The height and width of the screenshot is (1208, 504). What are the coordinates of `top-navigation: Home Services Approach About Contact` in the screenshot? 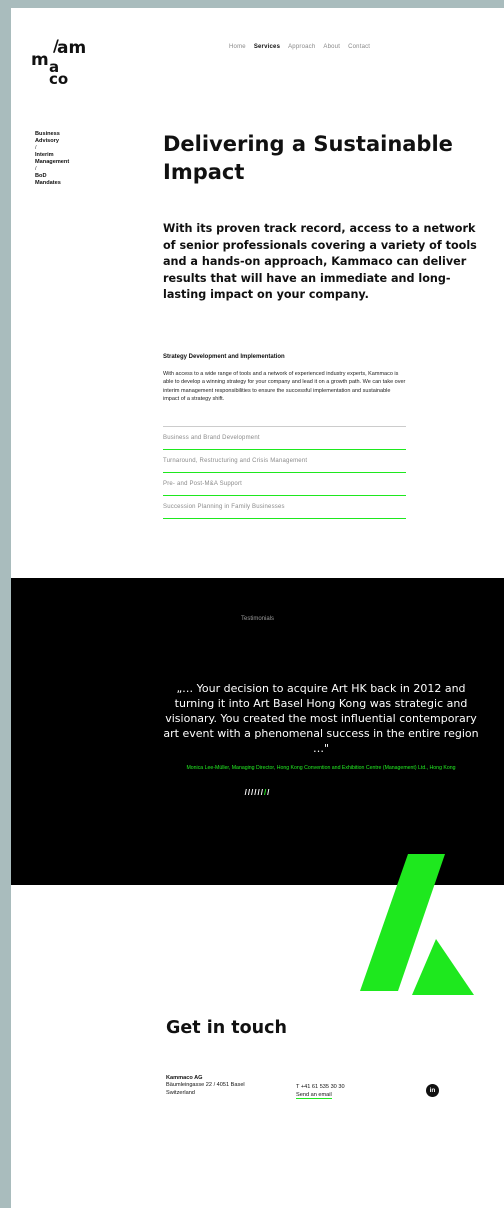 It's located at (299, 47).